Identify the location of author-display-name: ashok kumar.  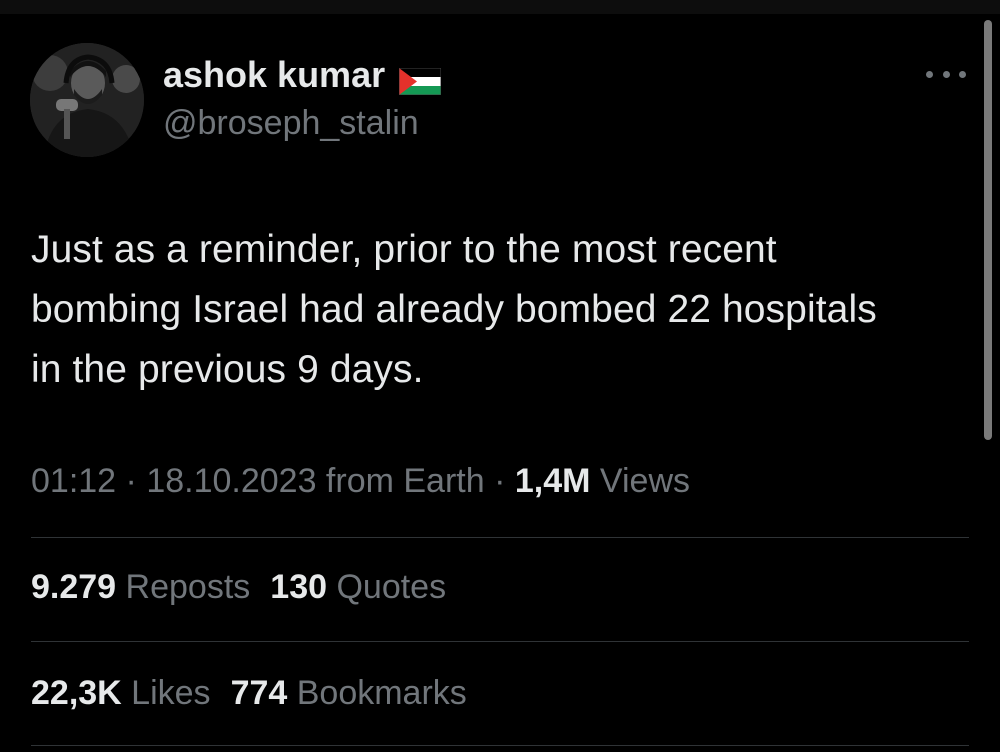
(302, 75).